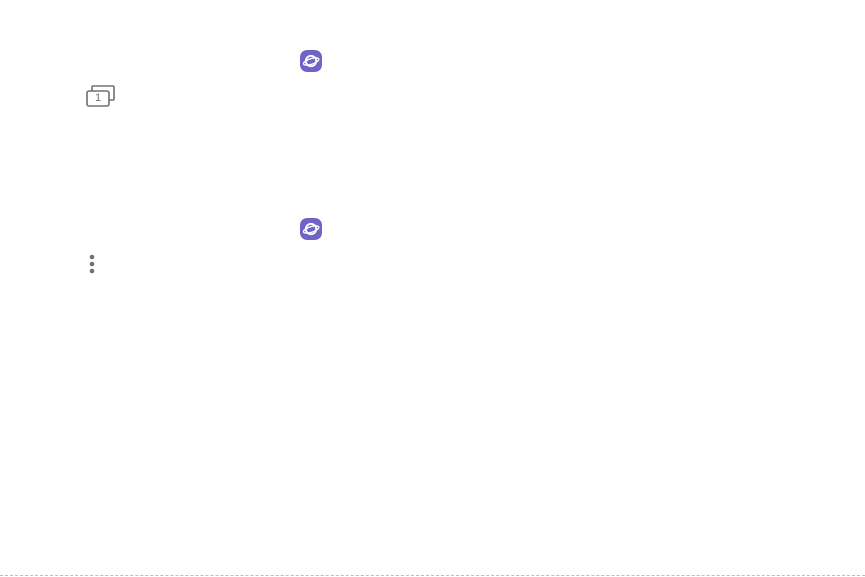  I want to click on more-options-icon, so click(92, 264).